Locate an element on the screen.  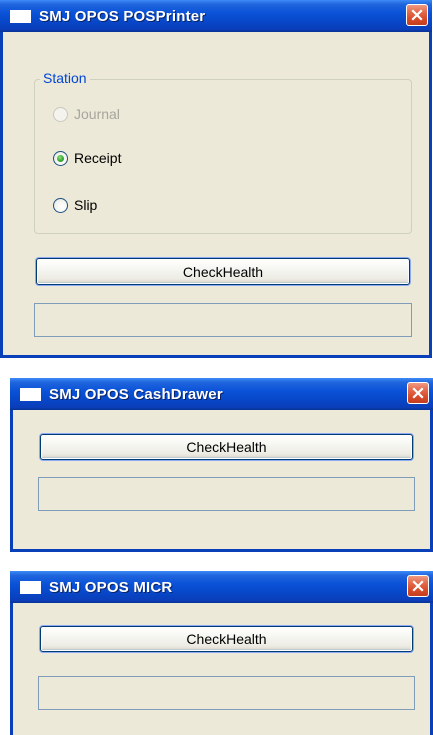
window-title: SMJ OPOS MICR is located at coordinates (111, 587).